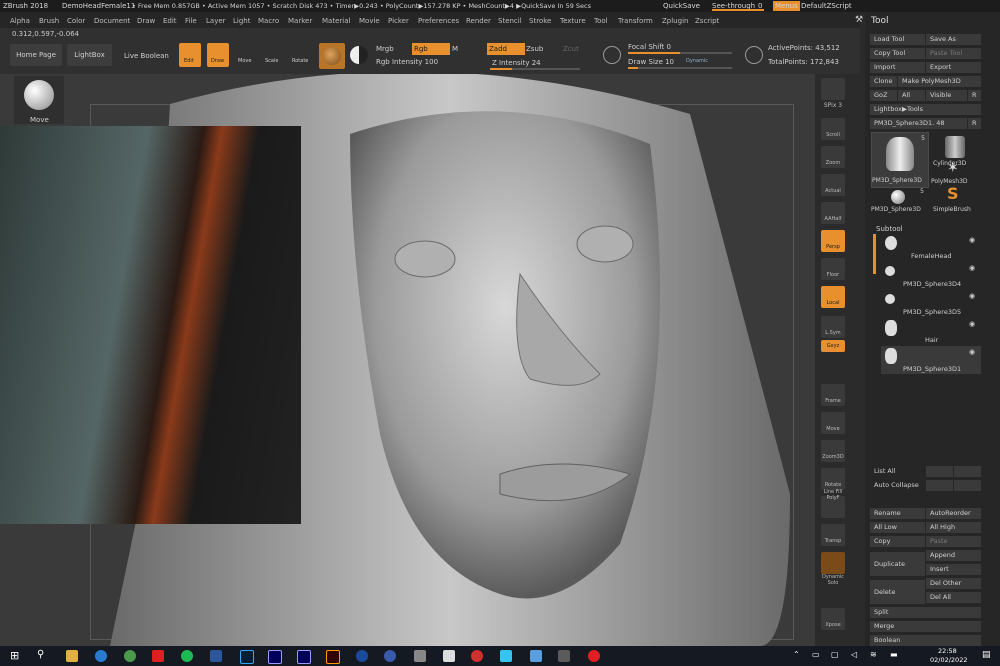 The image size is (1000, 666). I want to click on subtool-row: Hair ◉, so click(931, 331).